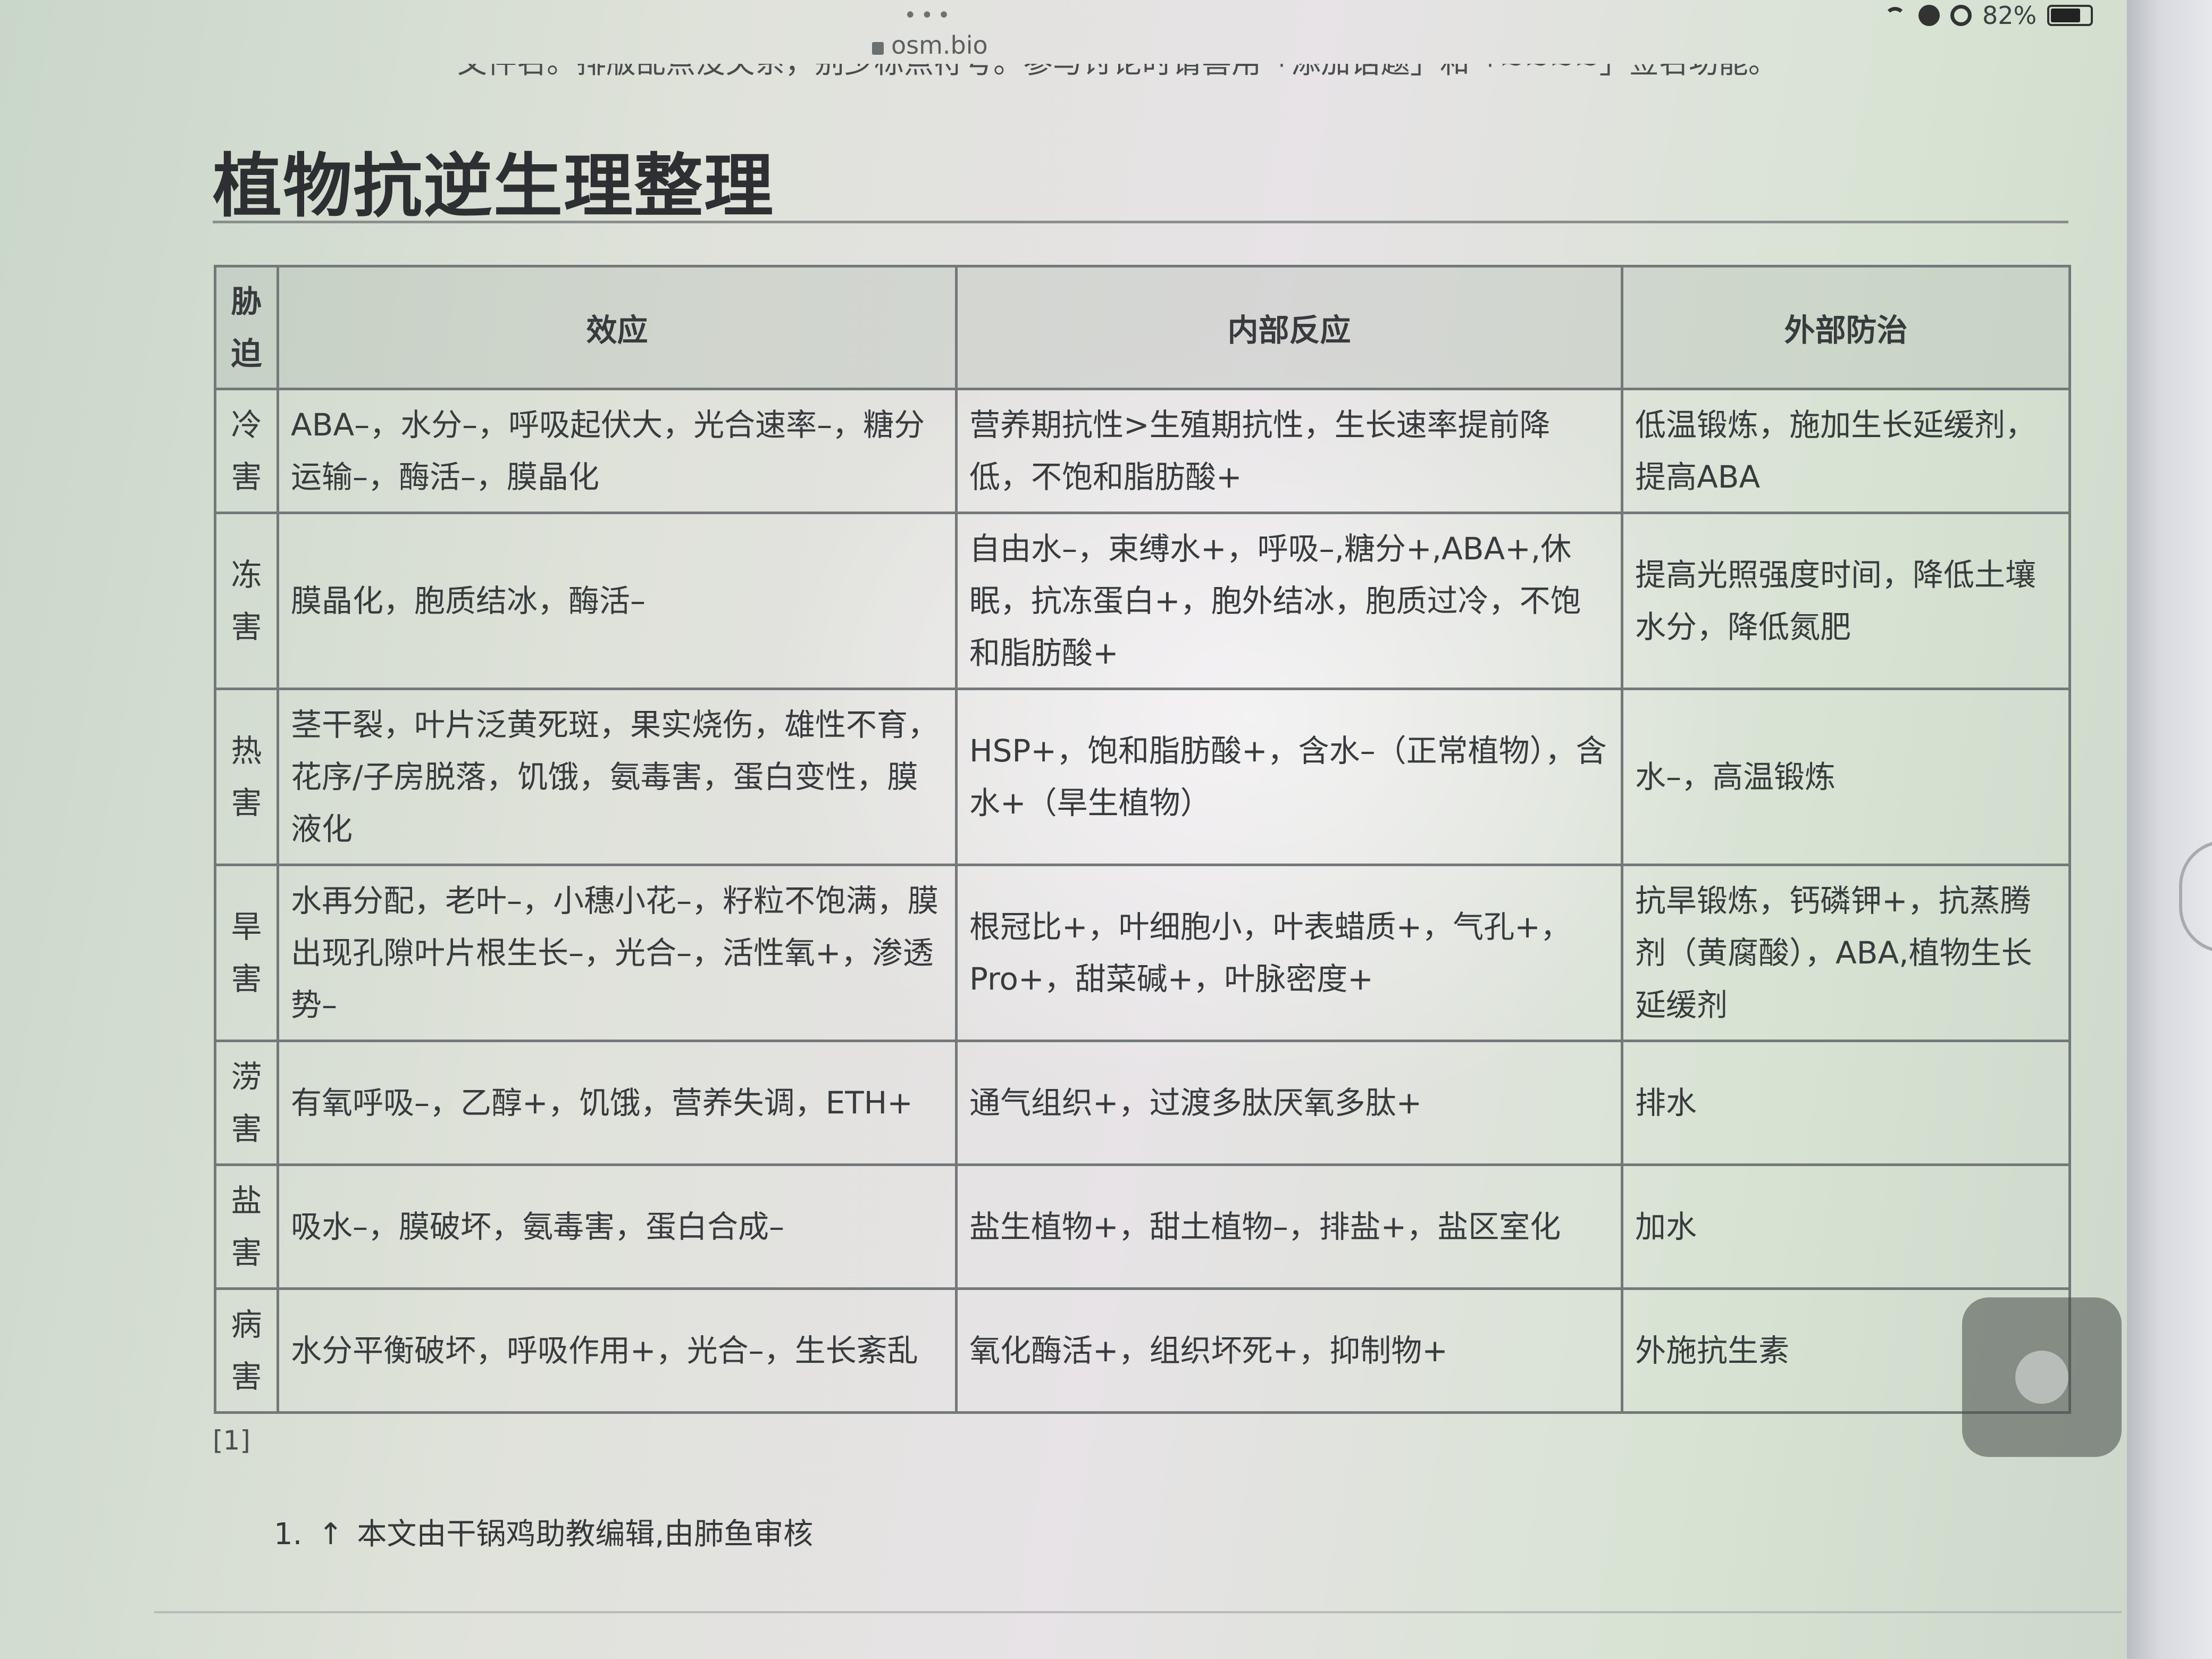 Image resolution: width=2212 pixels, height=1659 pixels. What do you see at coordinates (617, 601) in the screenshot?
I see `effect-cell: 膜晶化，胞质结冰，酶活–` at bounding box center [617, 601].